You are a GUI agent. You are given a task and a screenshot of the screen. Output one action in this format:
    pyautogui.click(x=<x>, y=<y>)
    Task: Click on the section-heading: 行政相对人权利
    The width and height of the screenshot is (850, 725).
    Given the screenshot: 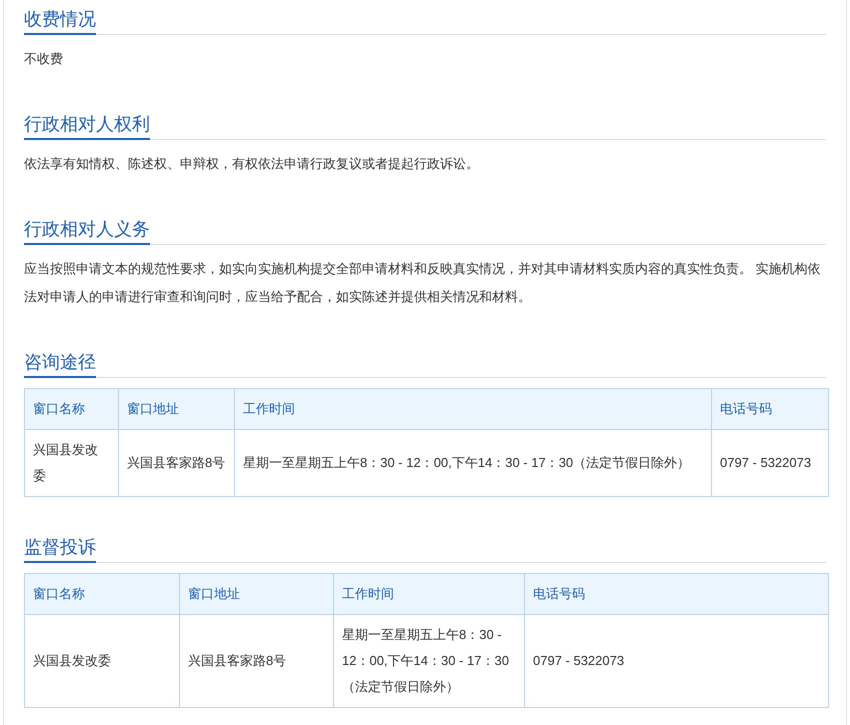 What is the action you would take?
    pyautogui.click(x=87, y=125)
    